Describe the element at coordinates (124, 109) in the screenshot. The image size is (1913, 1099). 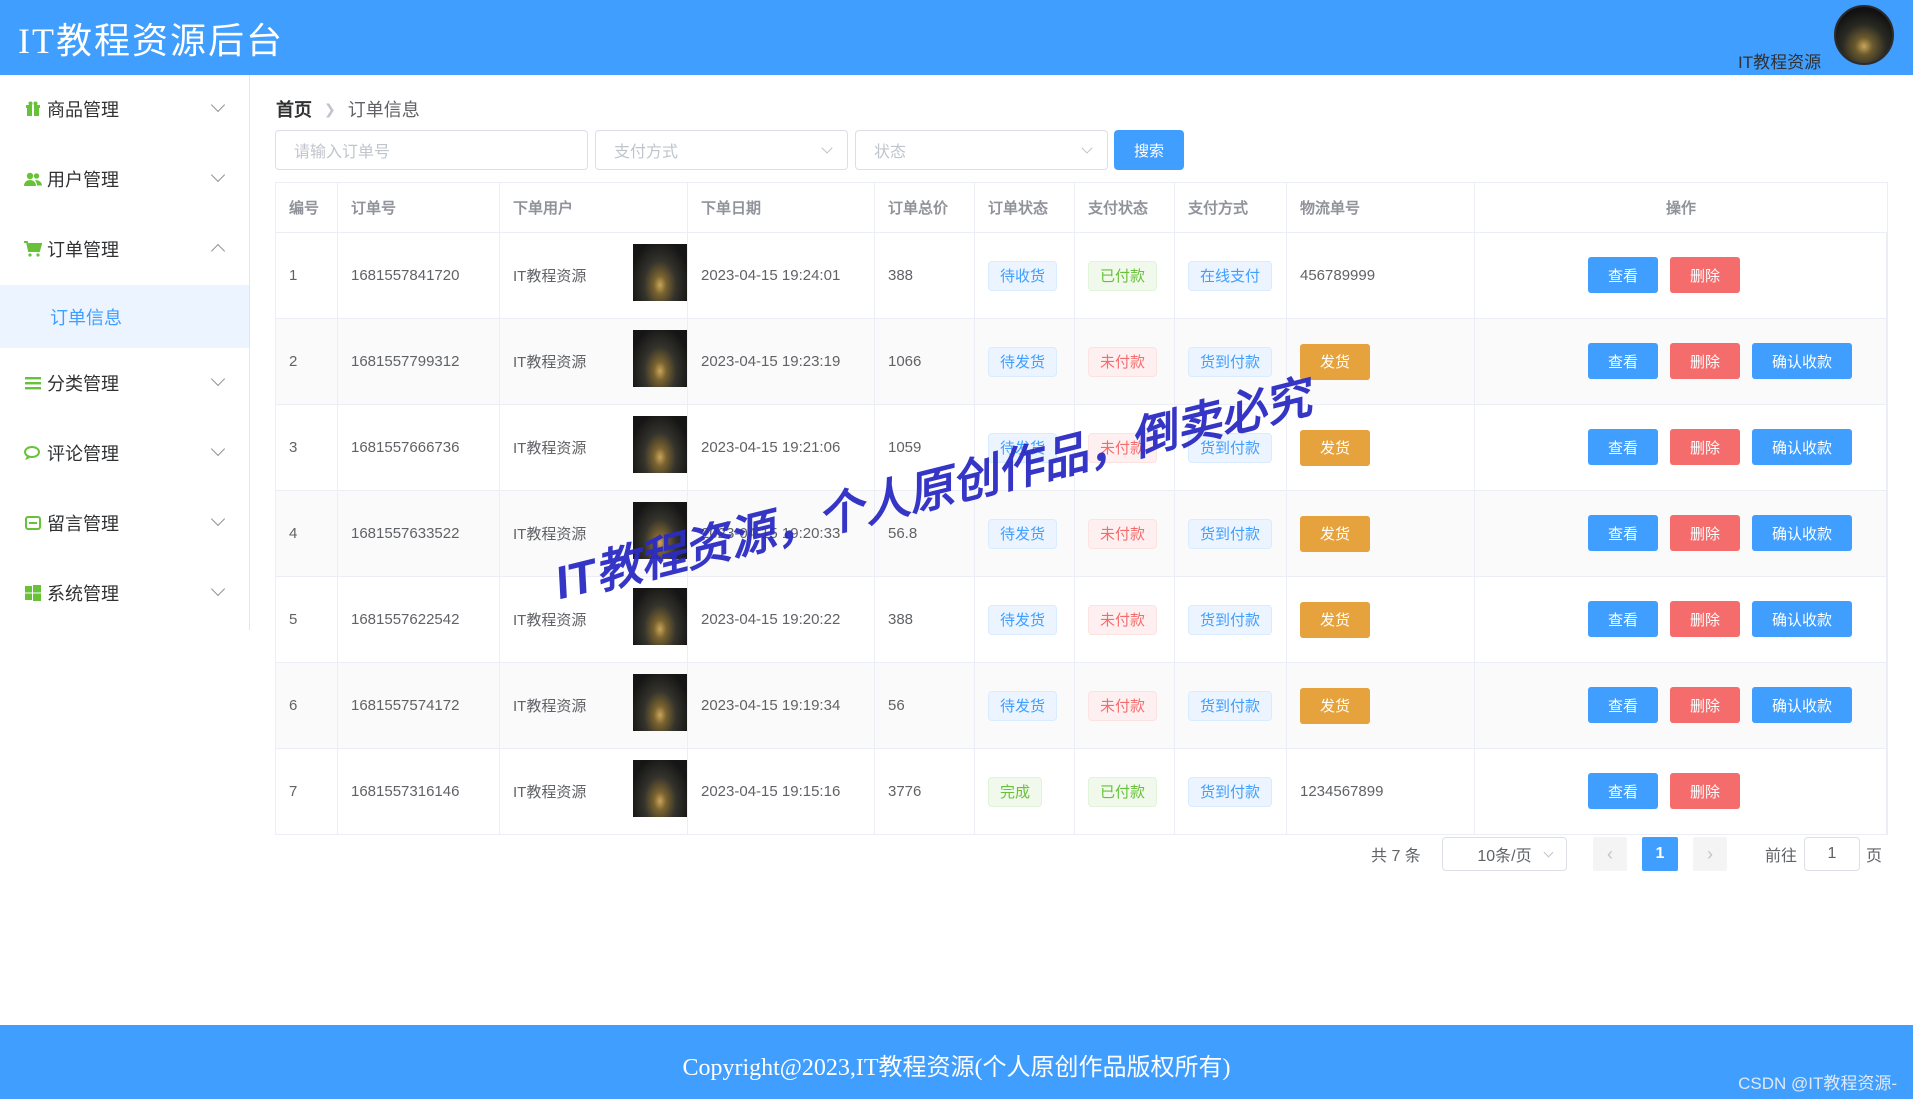
I see `sidebar-item-goods: 商品管理` at that location.